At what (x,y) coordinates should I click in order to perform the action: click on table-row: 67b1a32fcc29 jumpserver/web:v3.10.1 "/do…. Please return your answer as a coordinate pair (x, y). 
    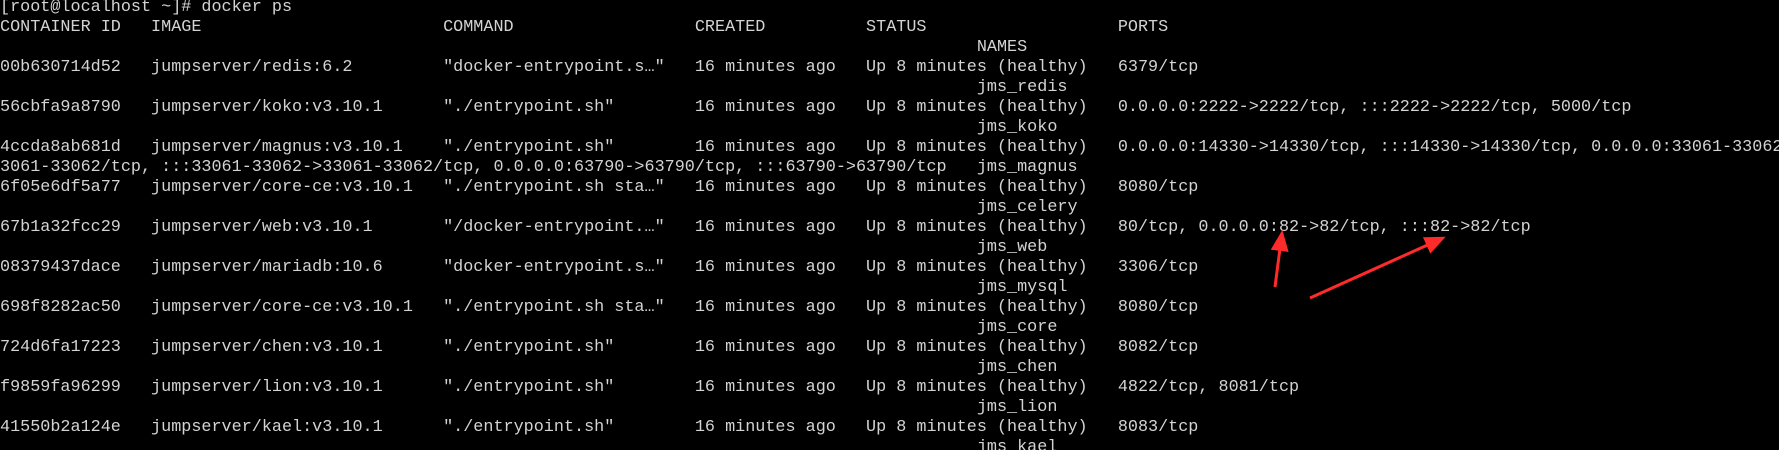
    Looking at the image, I should click on (765, 227).